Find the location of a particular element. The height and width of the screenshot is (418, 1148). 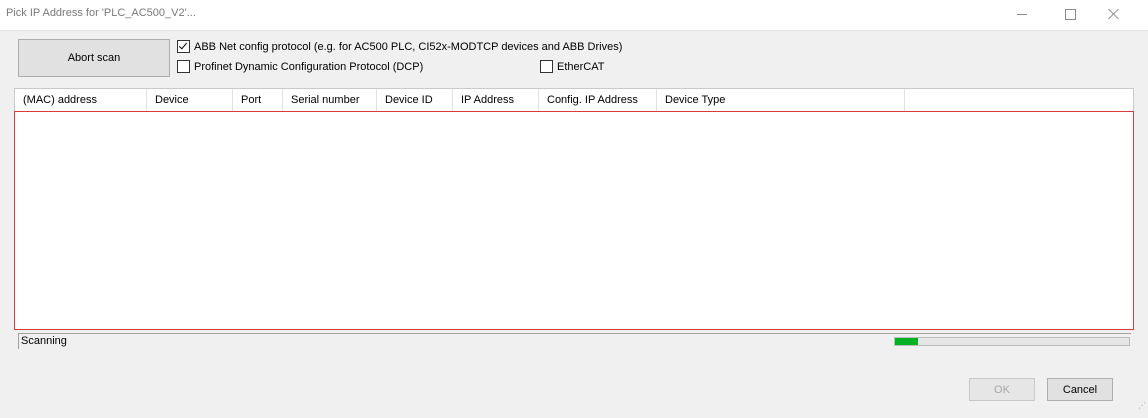

maximize-button is located at coordinates (1070, 14).